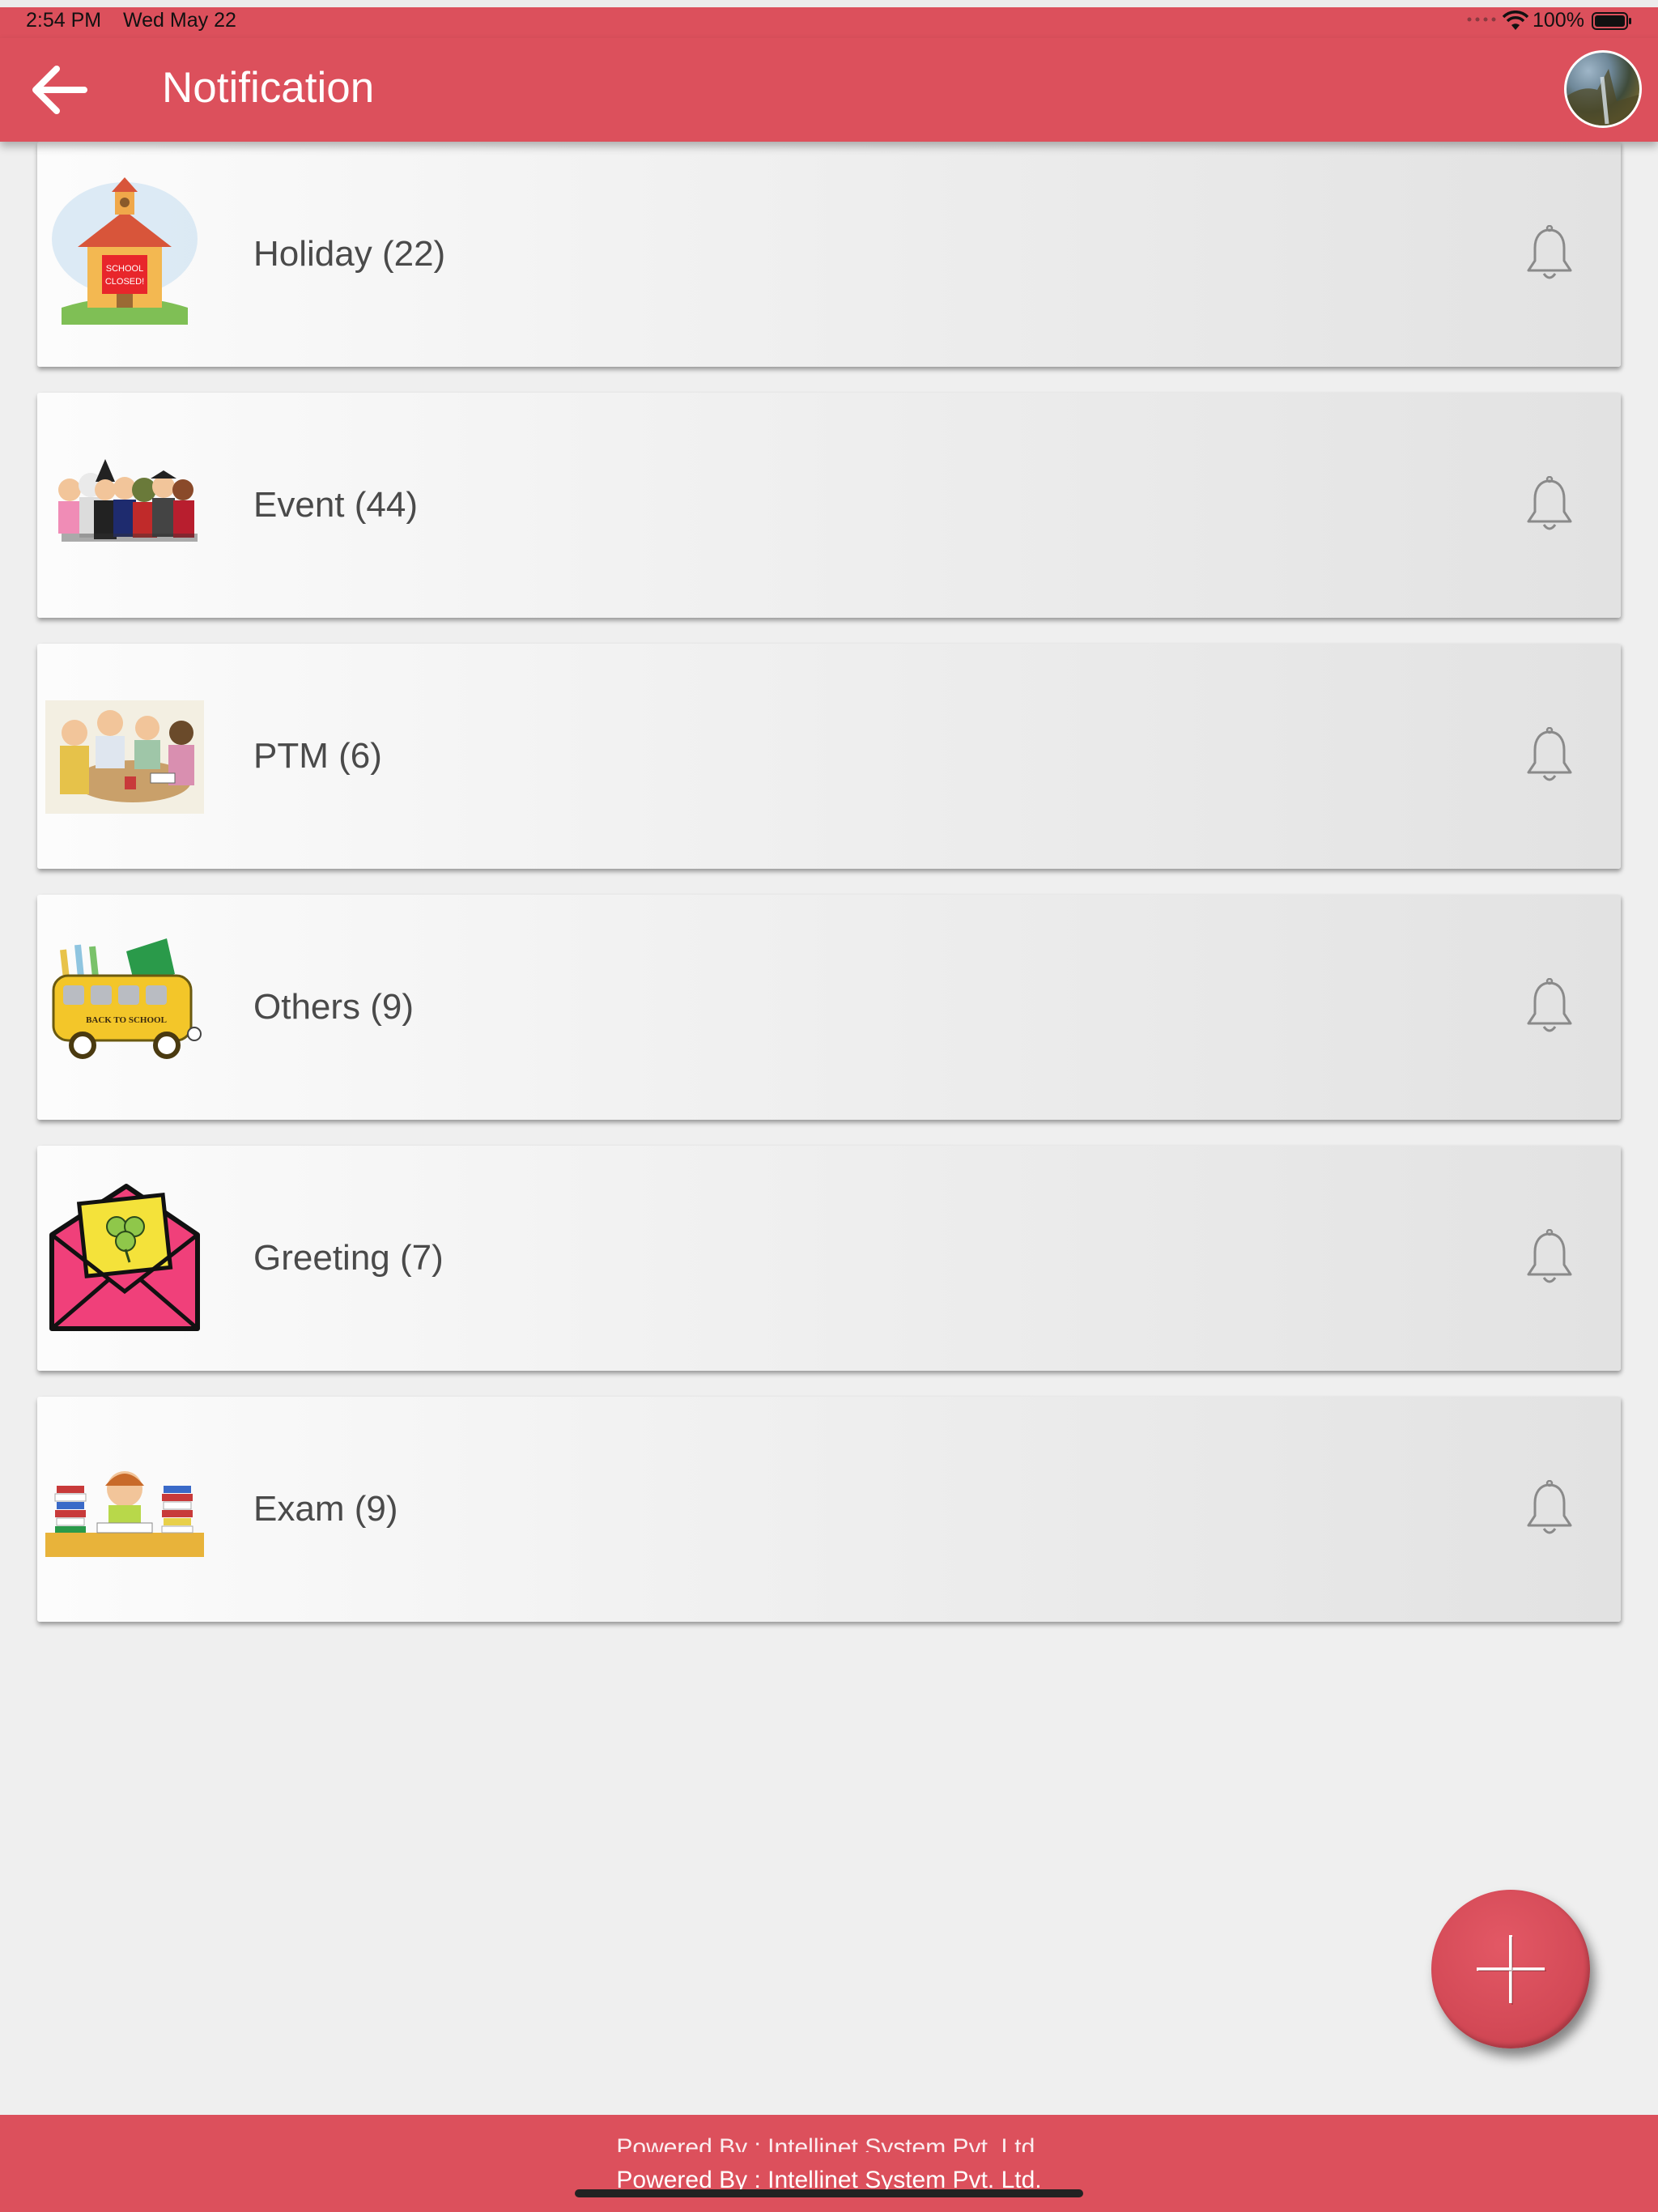 The width and height of the screenshot is (1658, 2212). Describe the element at coordinates (348, 1258) in the screenshot. I see `category-label: Greeting (7)` at that location.